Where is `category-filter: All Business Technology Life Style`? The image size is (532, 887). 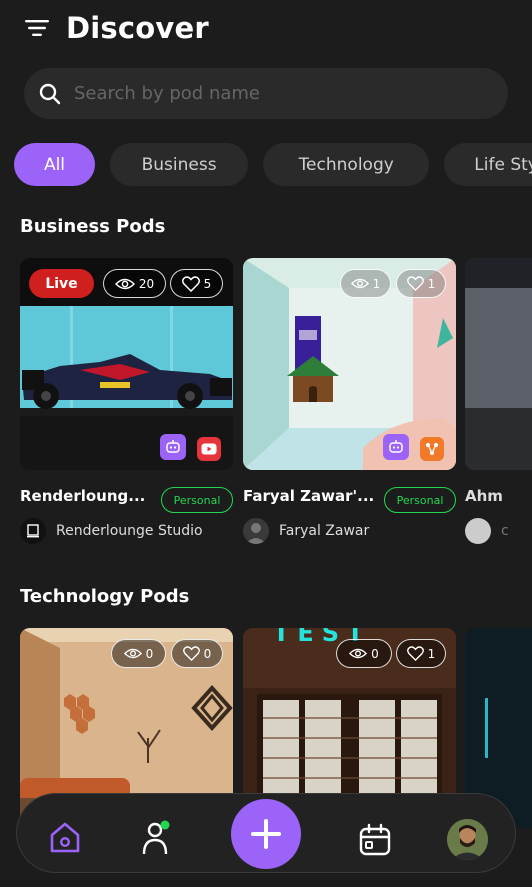
category-filter: All Business Technology Life Style is located at coordinates (273, 165).